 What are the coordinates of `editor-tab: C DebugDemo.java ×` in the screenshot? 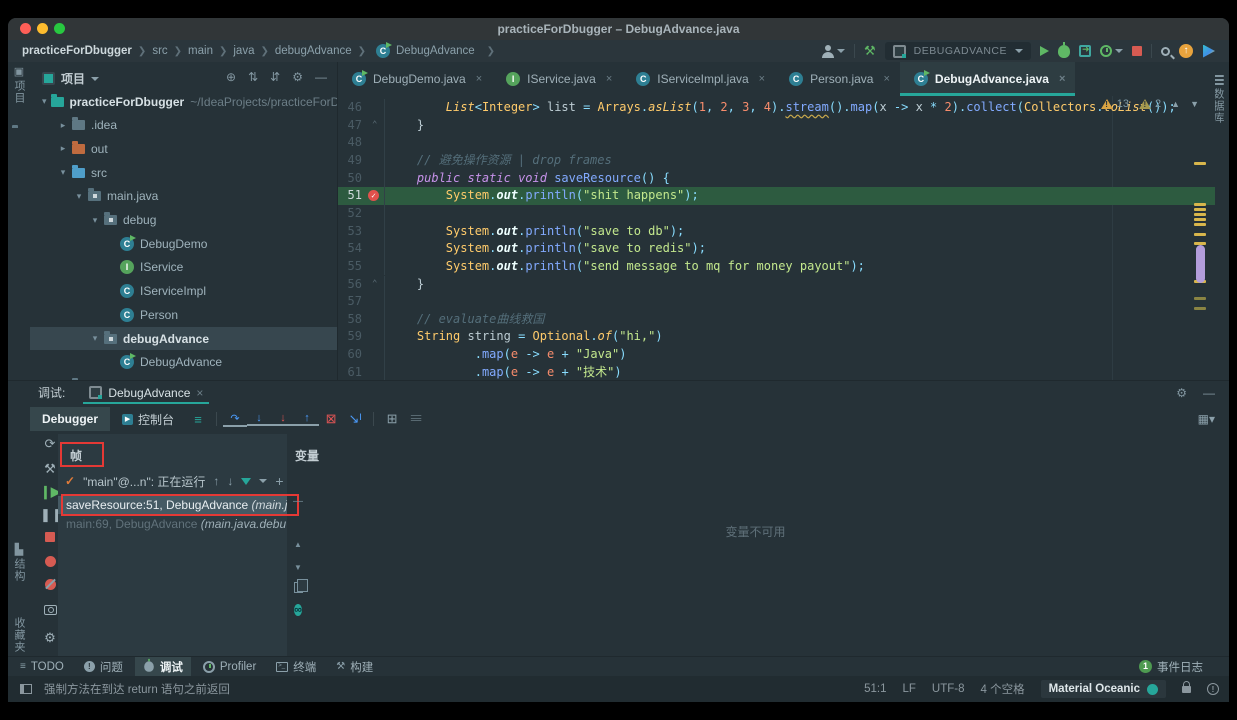 It's located at (415, 79).